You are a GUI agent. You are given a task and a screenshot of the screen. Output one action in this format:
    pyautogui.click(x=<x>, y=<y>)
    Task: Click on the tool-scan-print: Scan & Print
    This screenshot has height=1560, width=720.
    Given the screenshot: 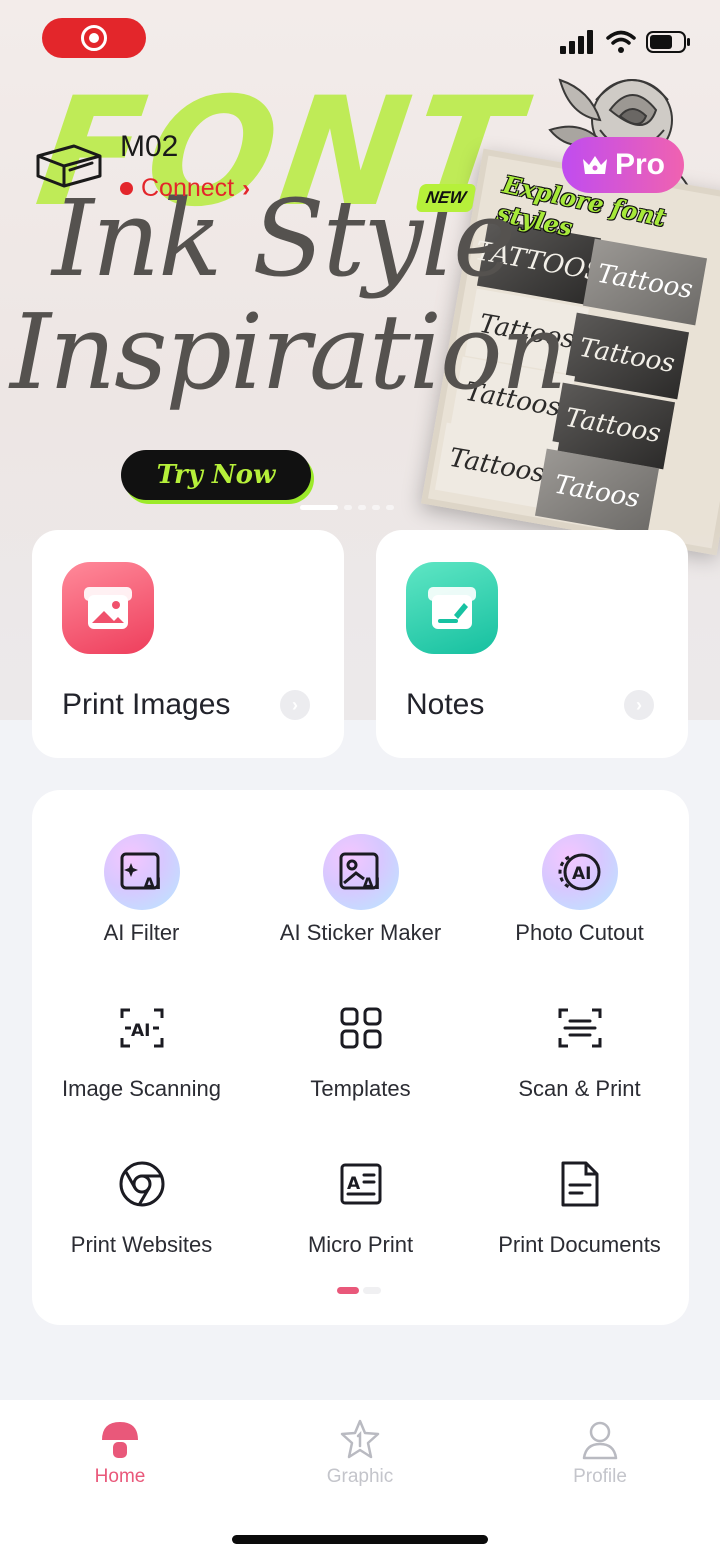 What is the action you would take?
    pyautogui.click(x=579, y=1046)
    